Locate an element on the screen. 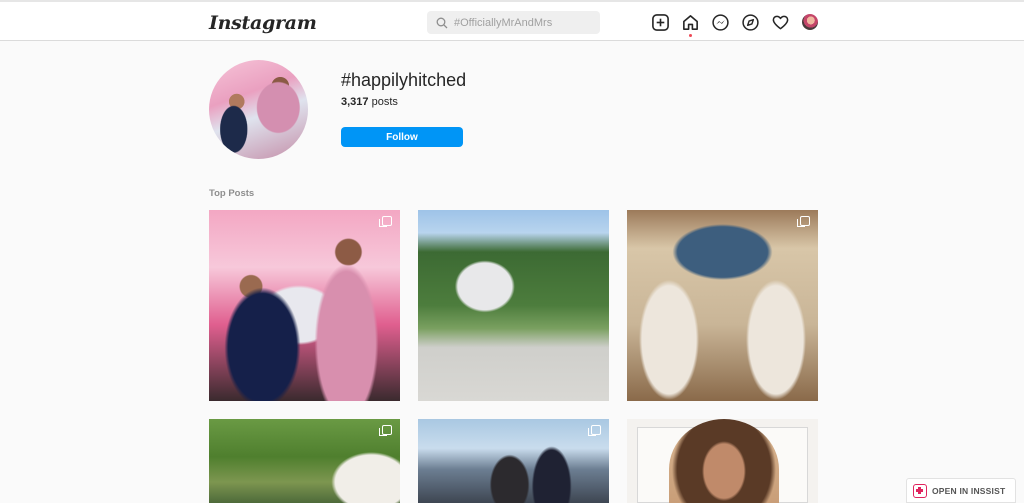 Image resolution: width=1024 pixels, height=503 pixels. posts-count-number: 3,317 is located at coordinates (355, 102).